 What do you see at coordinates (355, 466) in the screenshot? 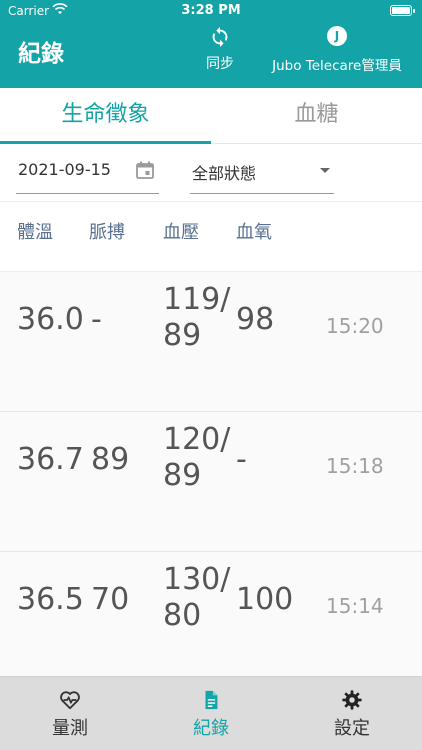
I see `record-time: 15:18` at bounding box center [355, 466].